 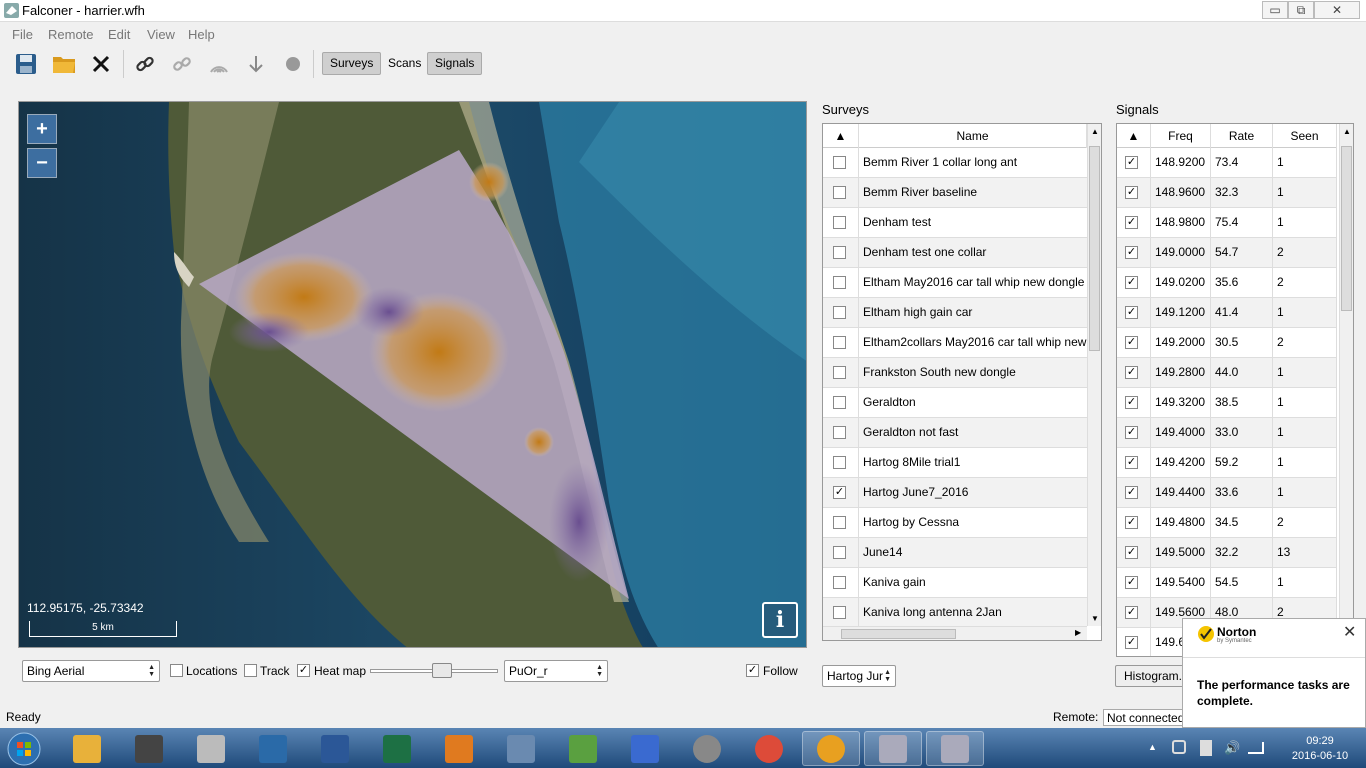 I want to click on qgis-icon, so click(x=583, y=748).